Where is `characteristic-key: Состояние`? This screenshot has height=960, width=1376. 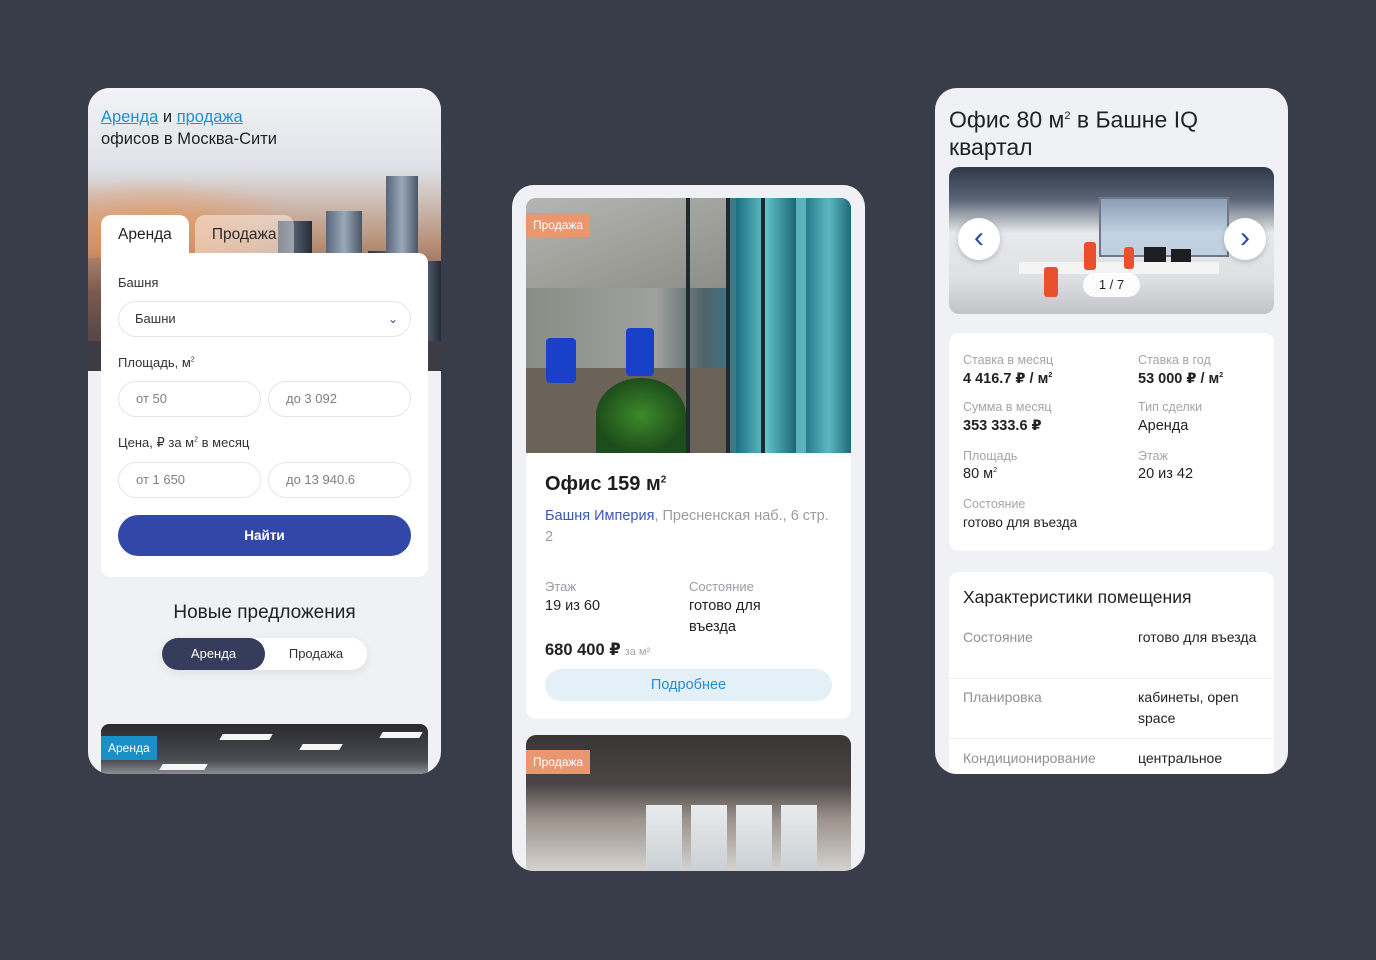
characteristic-key: Состояние is located at coordinates (998, 637).